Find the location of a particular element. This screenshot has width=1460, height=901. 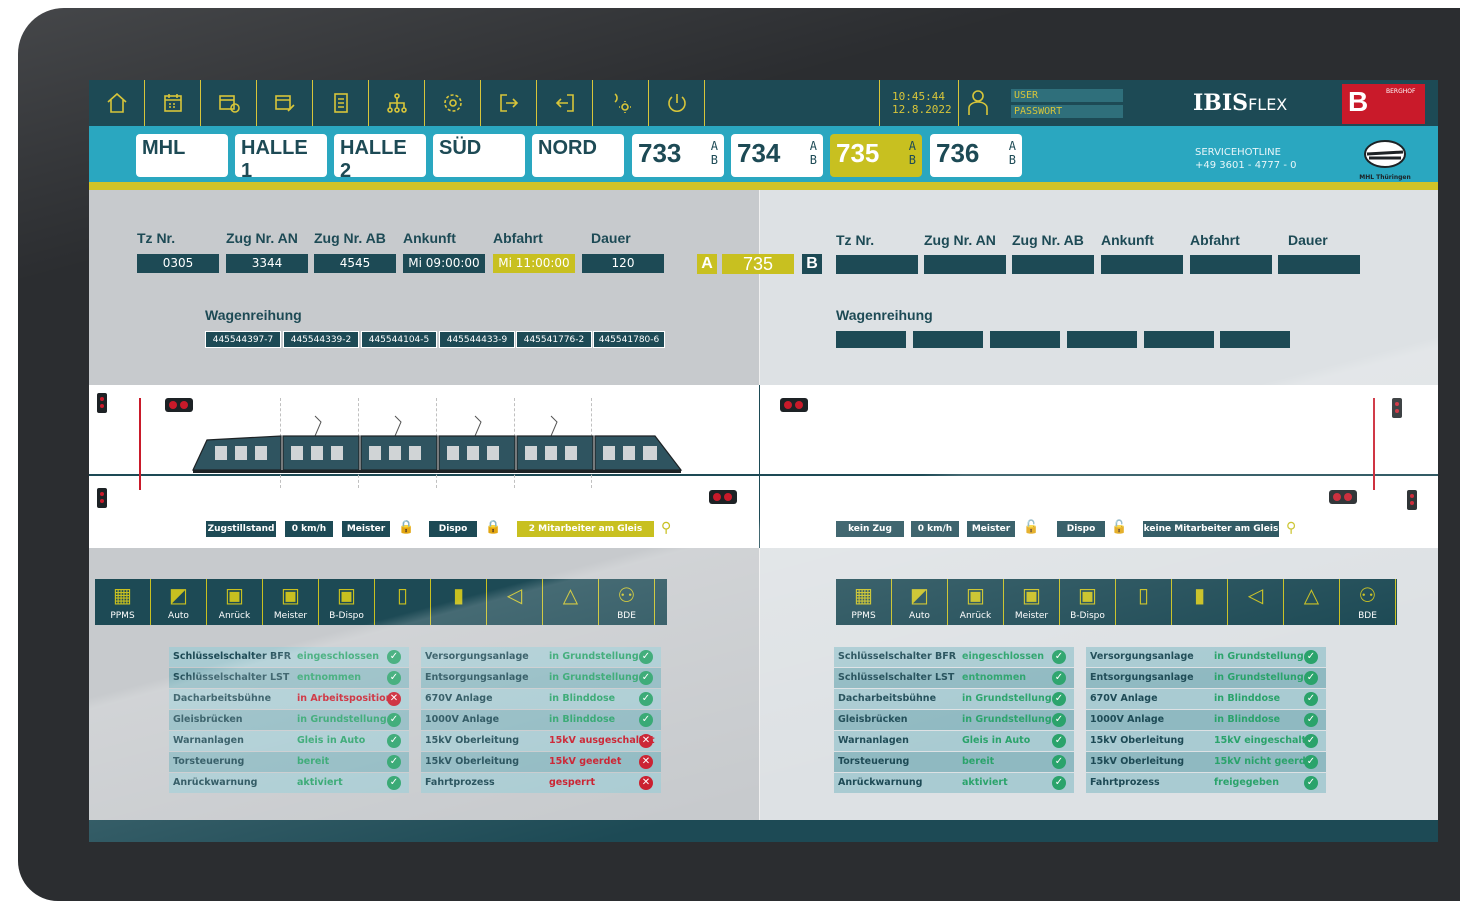

day-night-icon is located at coordinates (621, 103).